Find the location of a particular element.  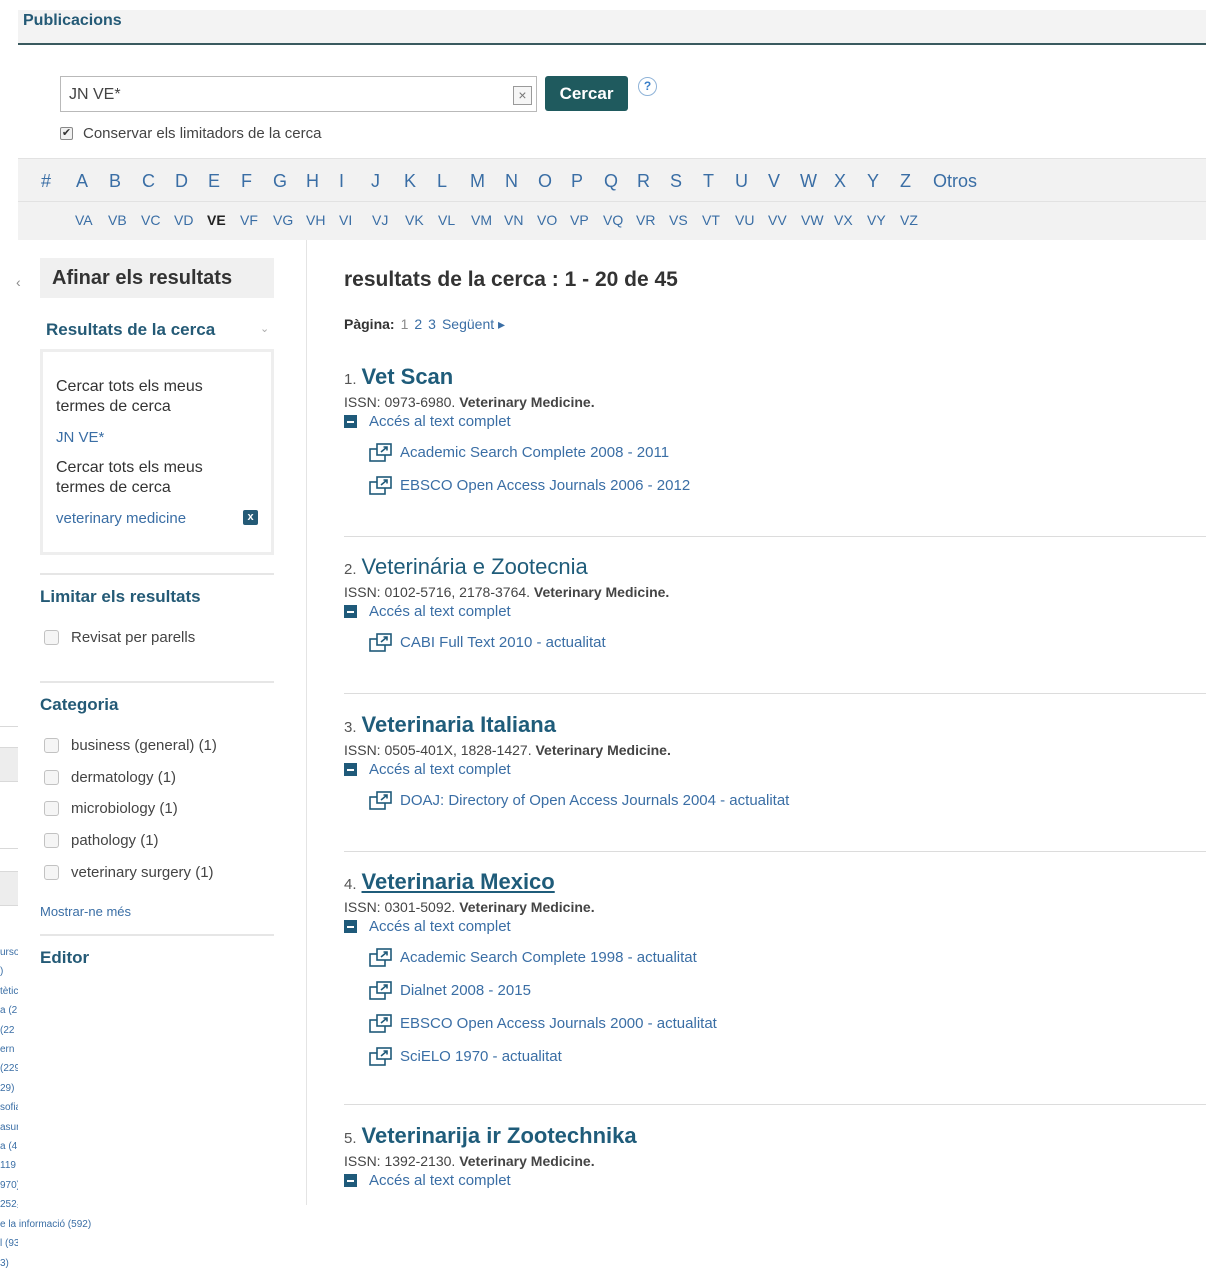

limit-option: Revisat per parells is located at coordinates (119, 637).